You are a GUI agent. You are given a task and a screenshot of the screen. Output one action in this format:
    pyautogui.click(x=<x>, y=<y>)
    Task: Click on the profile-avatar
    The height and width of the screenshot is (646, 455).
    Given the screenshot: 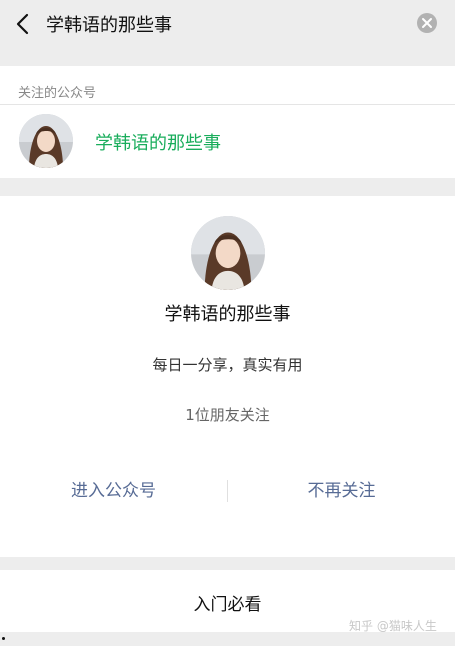 What is the action you would take?
    pyautogui.click(x=228, y=253)
    